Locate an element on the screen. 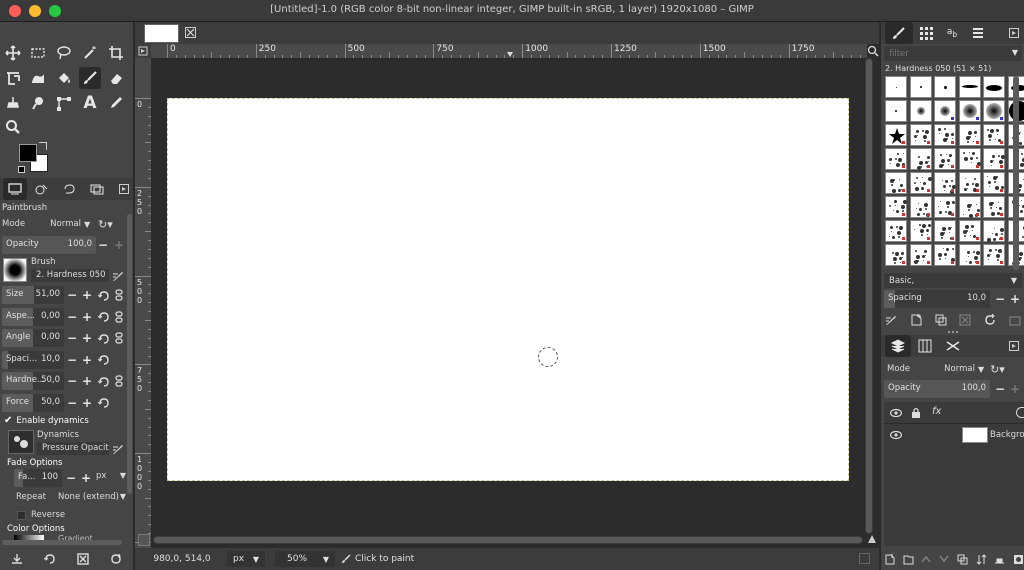 This screenshot has width=1024, height=570. angle-plus-button: + is located at coordinates (87, 338).